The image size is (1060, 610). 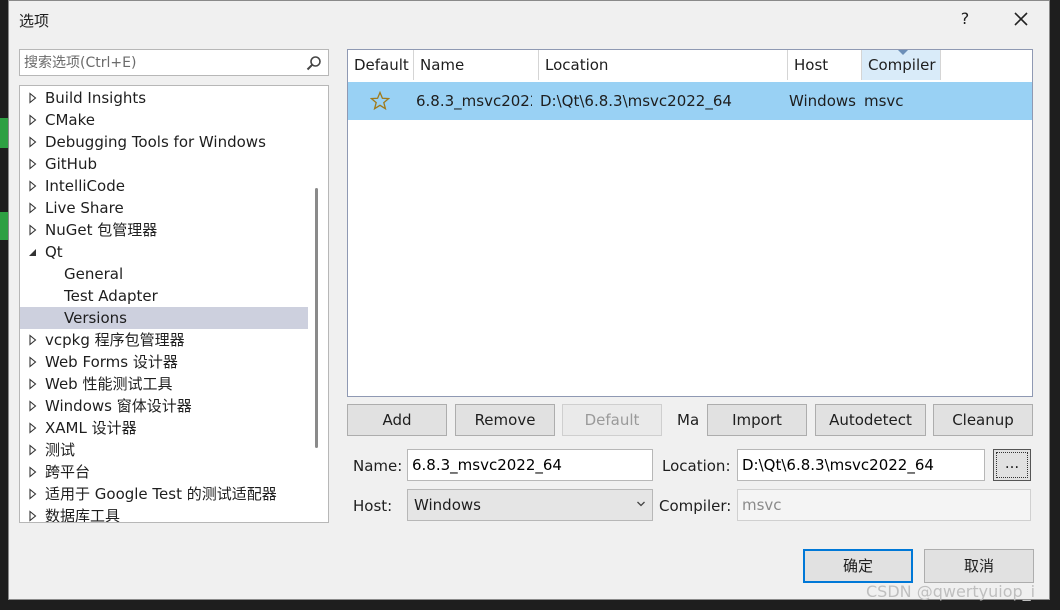 I want to click on expanded-arrow-icon, so click(x=33, y=252).